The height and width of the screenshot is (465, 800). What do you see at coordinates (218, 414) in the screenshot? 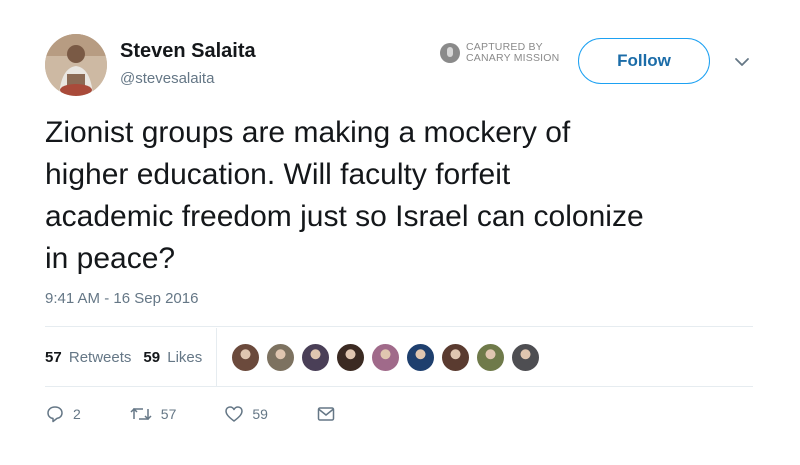
I see `tweet-actions: 2 57 59` at bounding box center [218, 414].